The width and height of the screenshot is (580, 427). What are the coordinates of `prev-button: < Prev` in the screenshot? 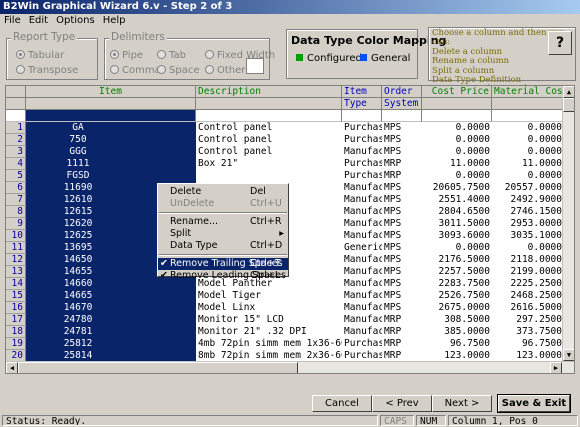 It's located at (402, 403).